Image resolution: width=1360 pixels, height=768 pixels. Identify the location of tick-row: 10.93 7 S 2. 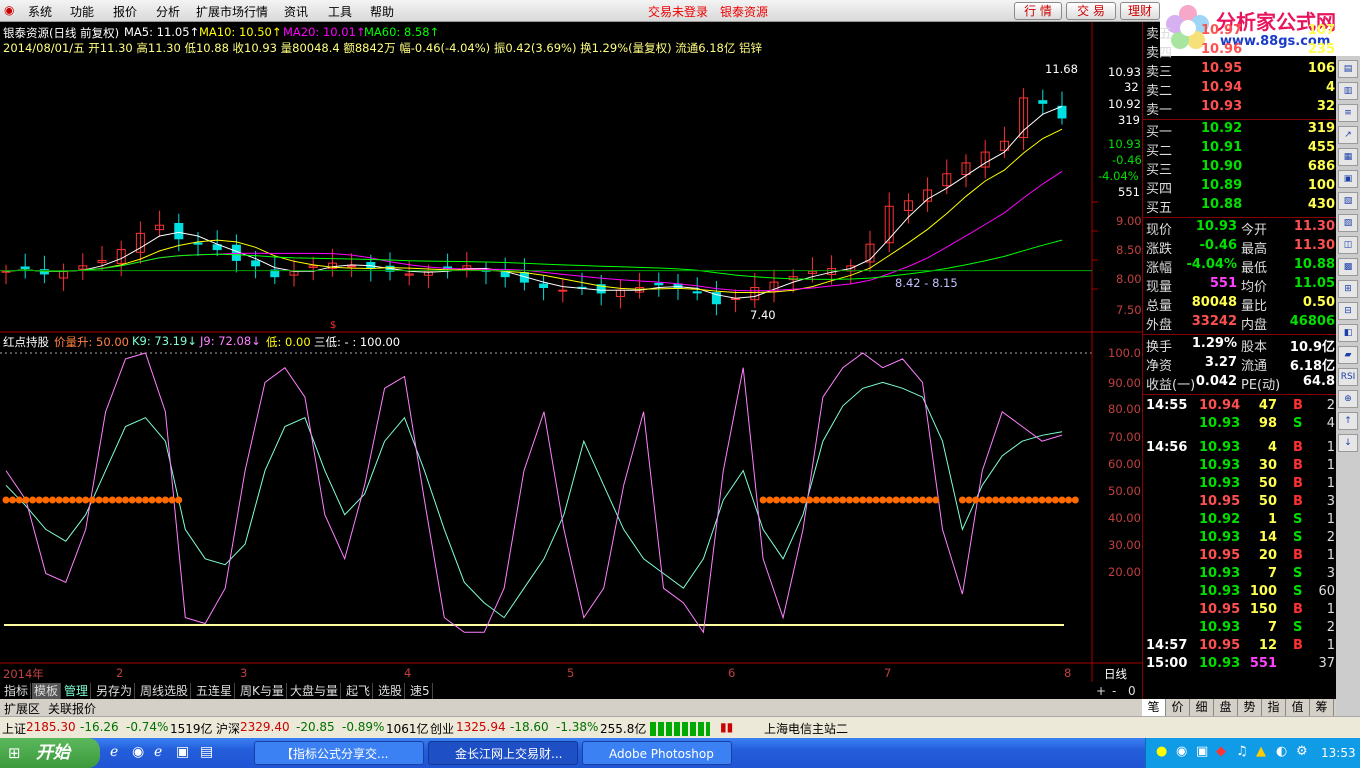
(1240, 629).